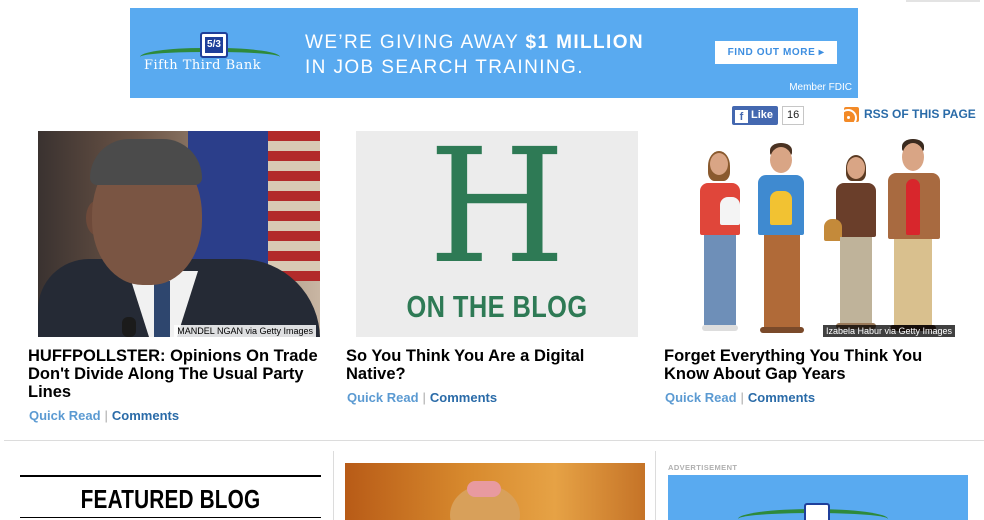 The height and width of the screenshot is (520, 984). Describe the element at coordinates (245, 331) in the screenshot. I see `photo-credit: MANDEL NGAN via Getty Images` at that location.